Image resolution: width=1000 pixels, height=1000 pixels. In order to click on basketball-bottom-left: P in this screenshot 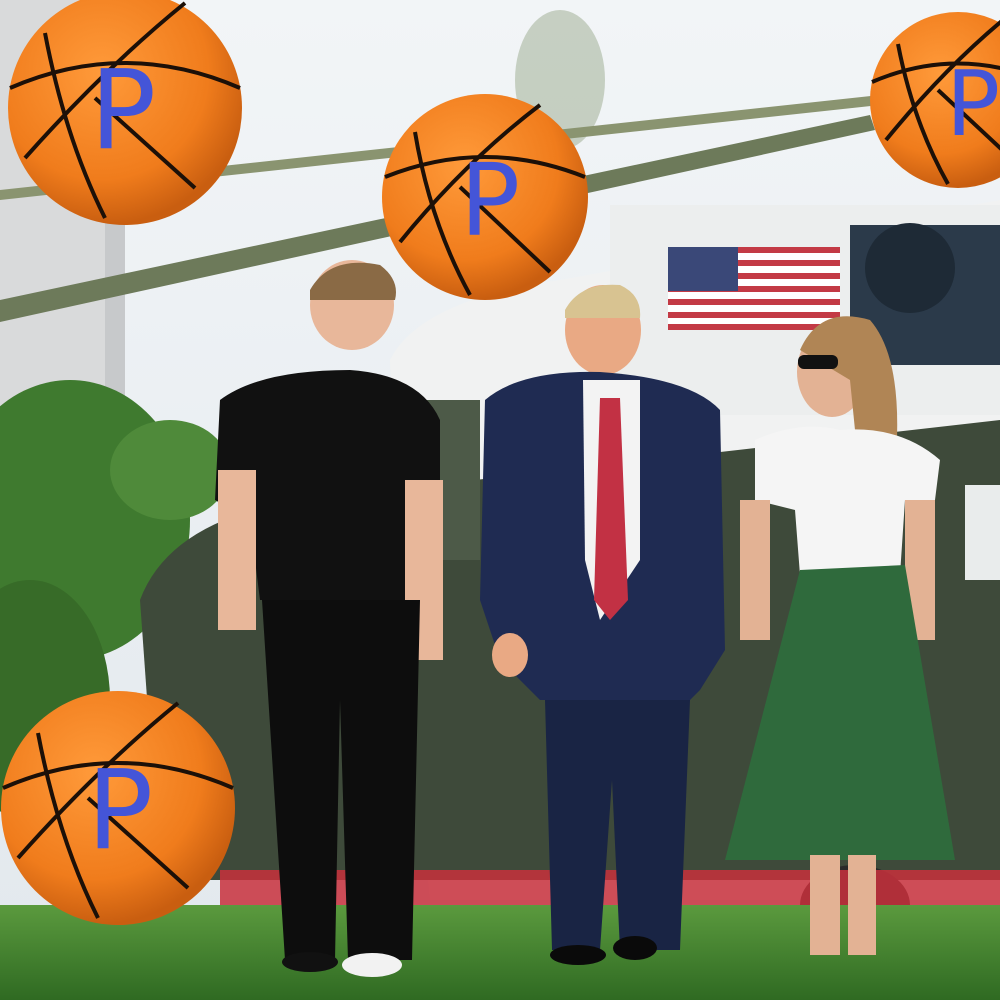, I will do `click(118, 808)`.